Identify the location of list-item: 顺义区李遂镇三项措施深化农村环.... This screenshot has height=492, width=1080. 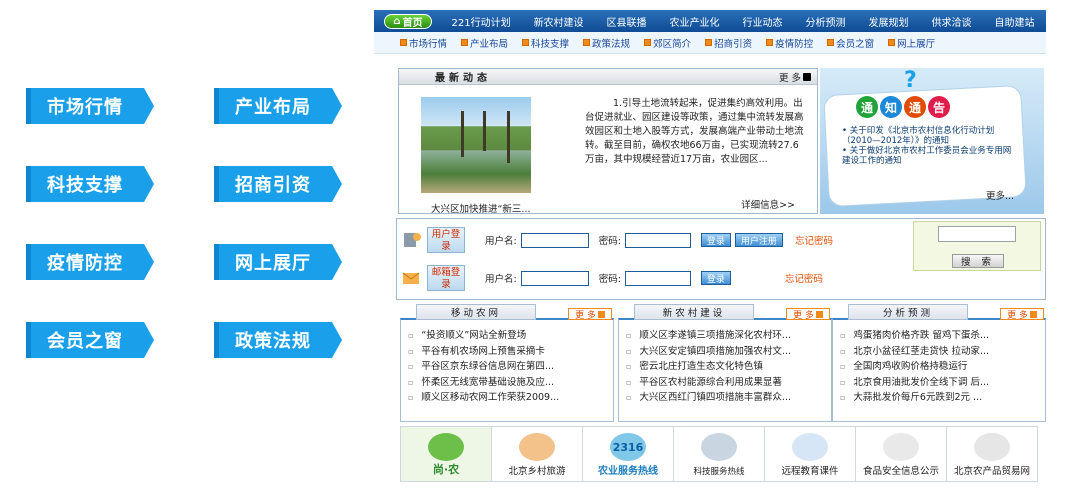
(726, 336).